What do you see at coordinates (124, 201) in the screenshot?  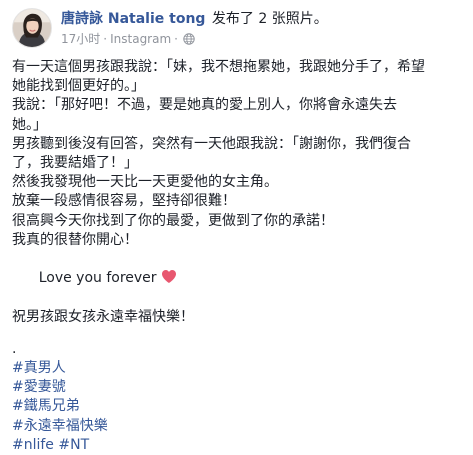 I see `post-text-line: 放棄一段感情很容易，堅持卻很難！` at bounding box center [124, 201].